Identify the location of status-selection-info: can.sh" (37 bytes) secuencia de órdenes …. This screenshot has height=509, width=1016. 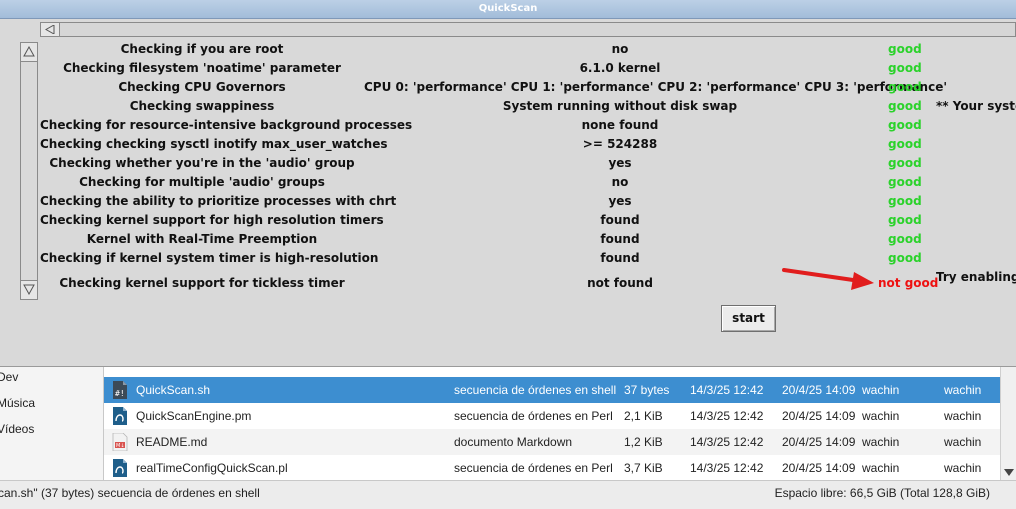
(130, 493).